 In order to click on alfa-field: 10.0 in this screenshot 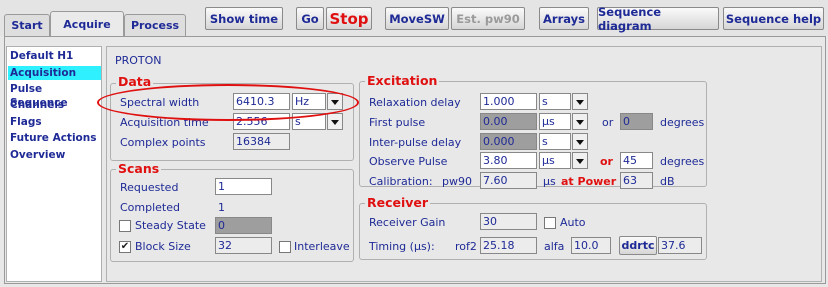, I will do `click(591, 245)`.